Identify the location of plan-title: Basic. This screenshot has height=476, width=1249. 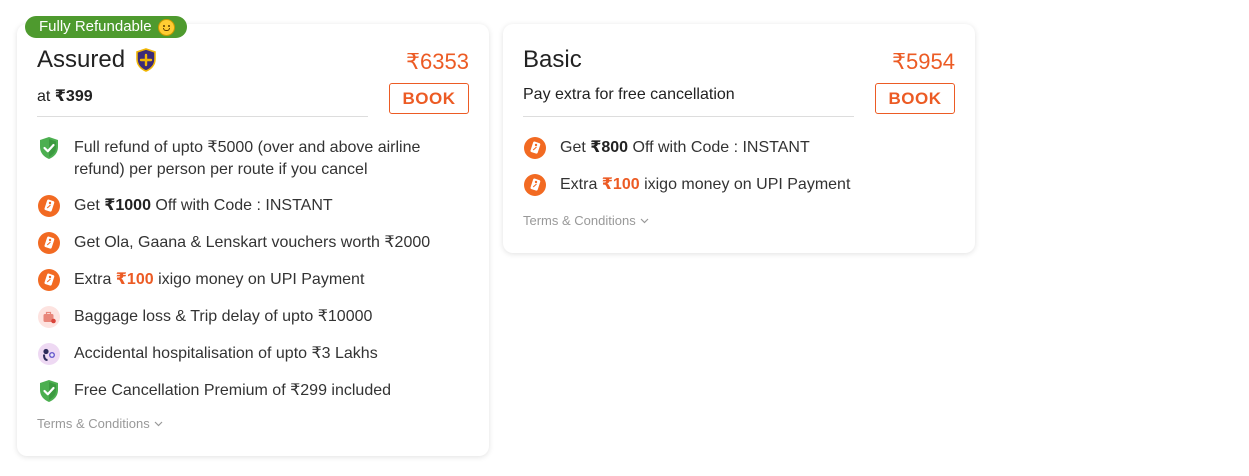
(552, 60).